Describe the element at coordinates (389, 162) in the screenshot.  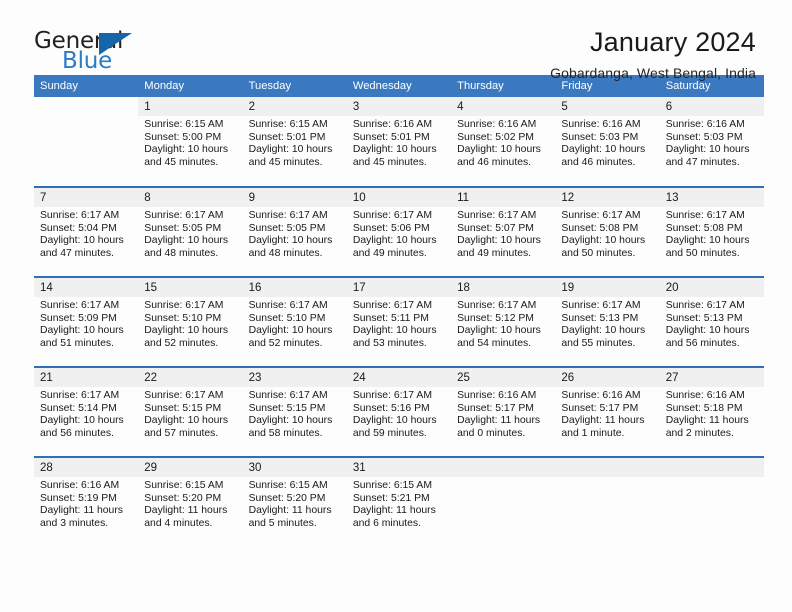
I see `day-info-line: and 45 minutes.` at that location.